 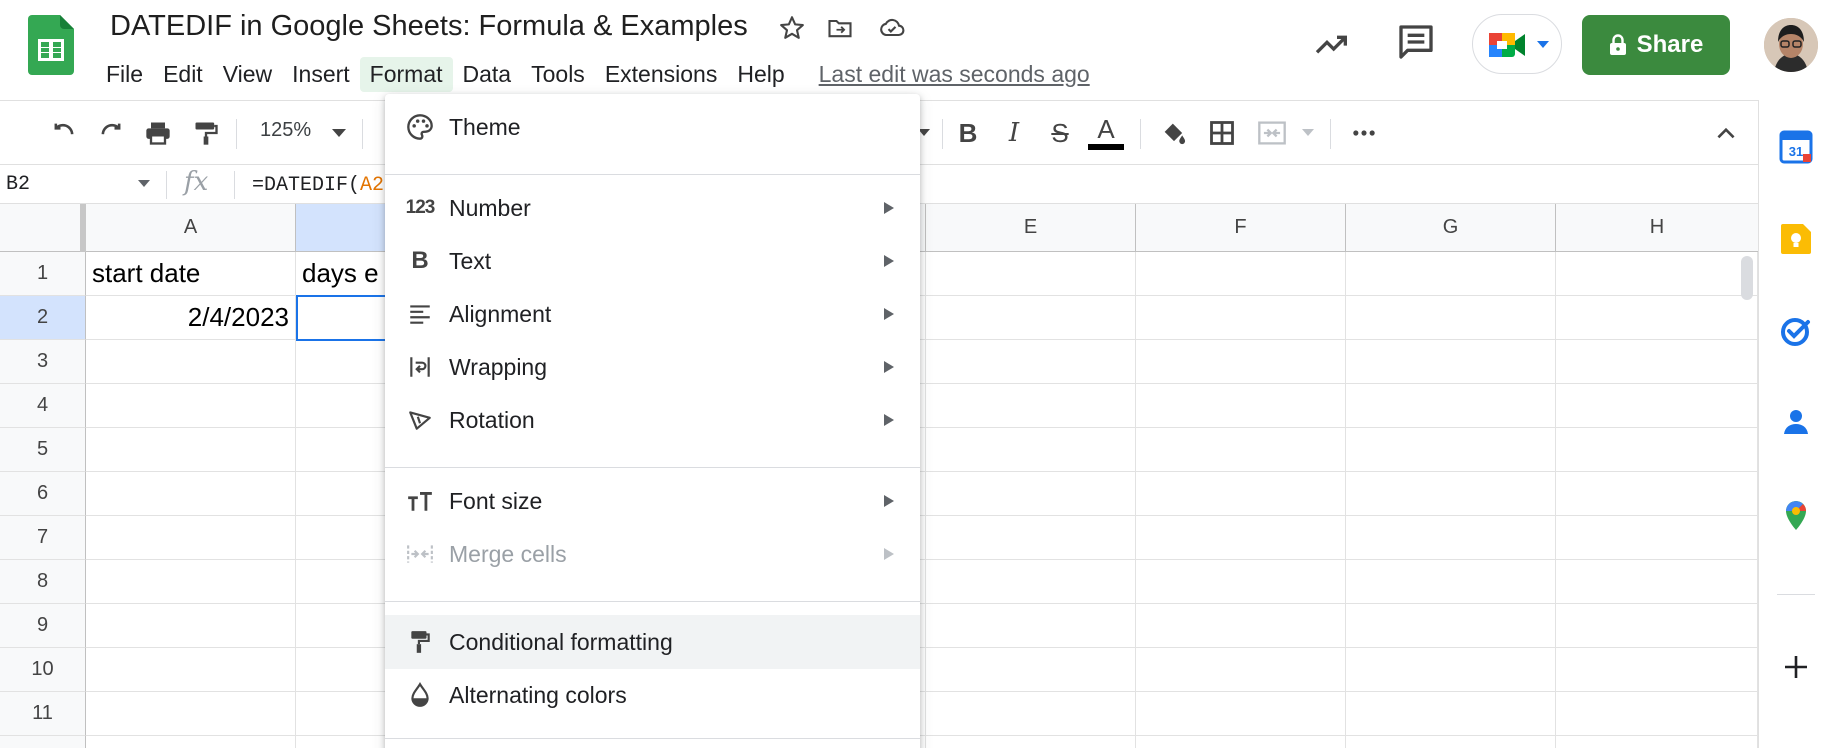 I want to click on strikethrough-icon: S, so click(x=1060, y=133).